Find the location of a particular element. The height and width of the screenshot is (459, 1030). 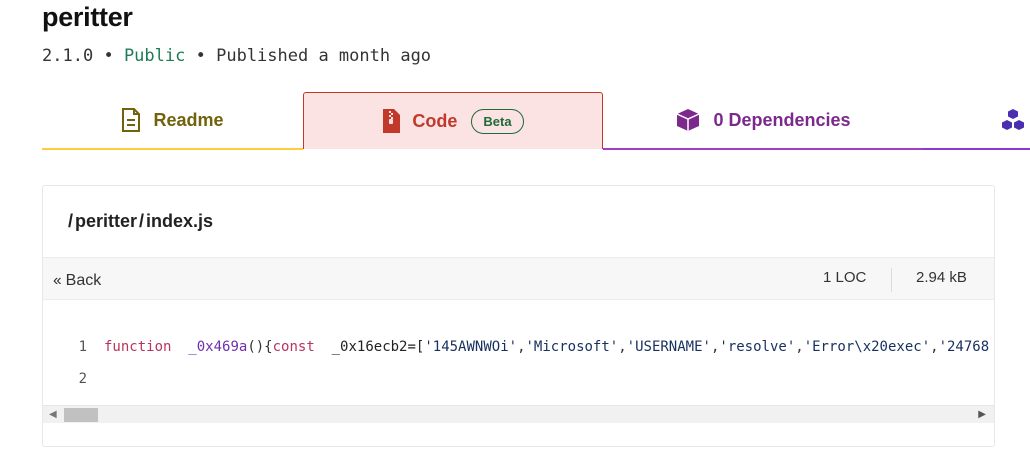

scrollbar-thumb is located at coordinates (81, 415).